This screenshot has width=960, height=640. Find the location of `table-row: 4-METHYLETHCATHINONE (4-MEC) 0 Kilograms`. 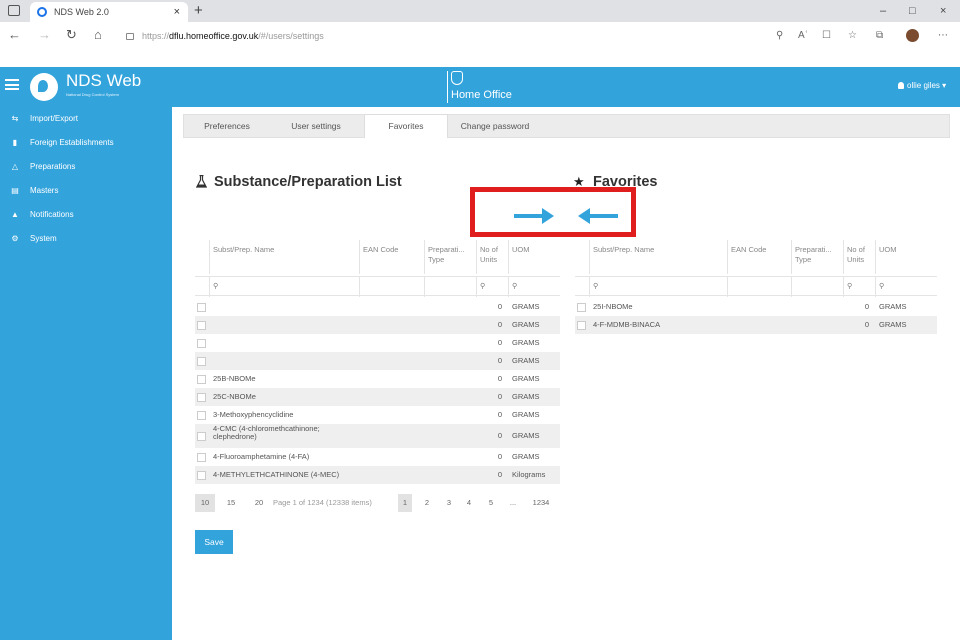

table-row: 4-METHYLETHCATHINONE (4-MEC) 0 Kilograms is located at coordinates (377, 475).